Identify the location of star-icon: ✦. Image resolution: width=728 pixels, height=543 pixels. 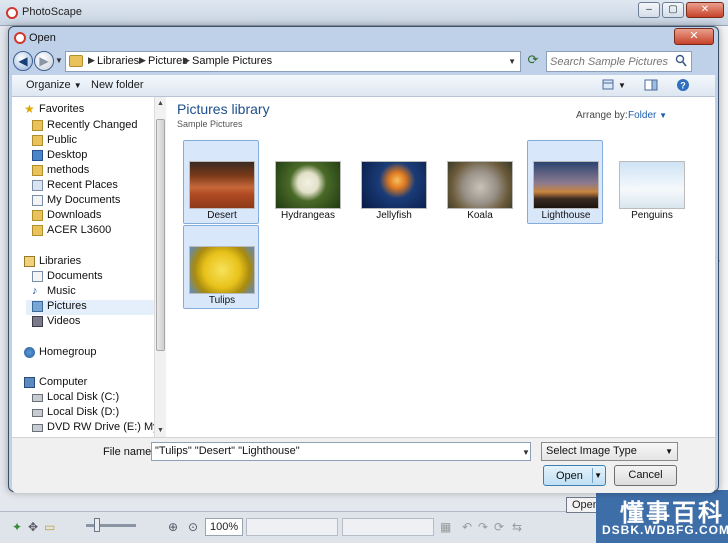
(17, 527).